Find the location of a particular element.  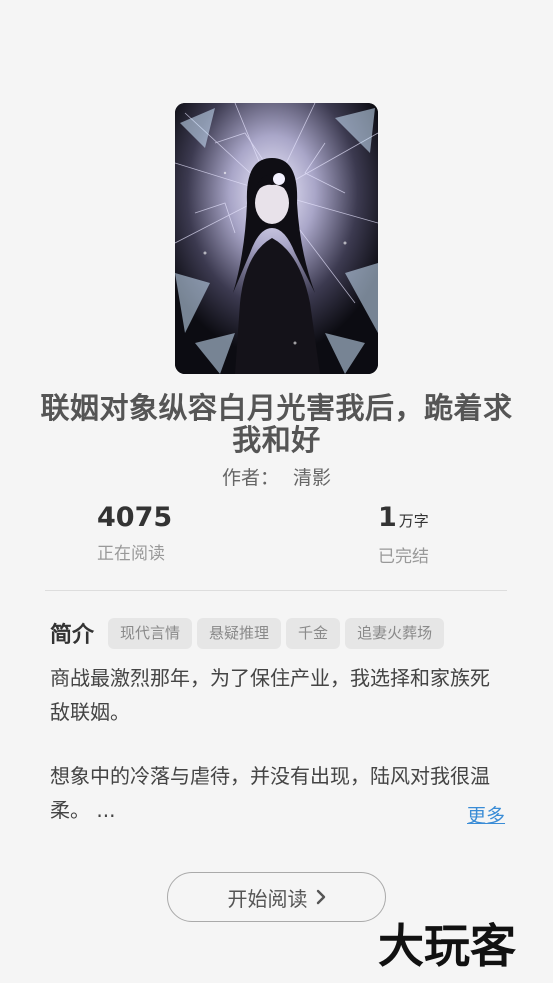

divider is located at coordinates (276, 590).